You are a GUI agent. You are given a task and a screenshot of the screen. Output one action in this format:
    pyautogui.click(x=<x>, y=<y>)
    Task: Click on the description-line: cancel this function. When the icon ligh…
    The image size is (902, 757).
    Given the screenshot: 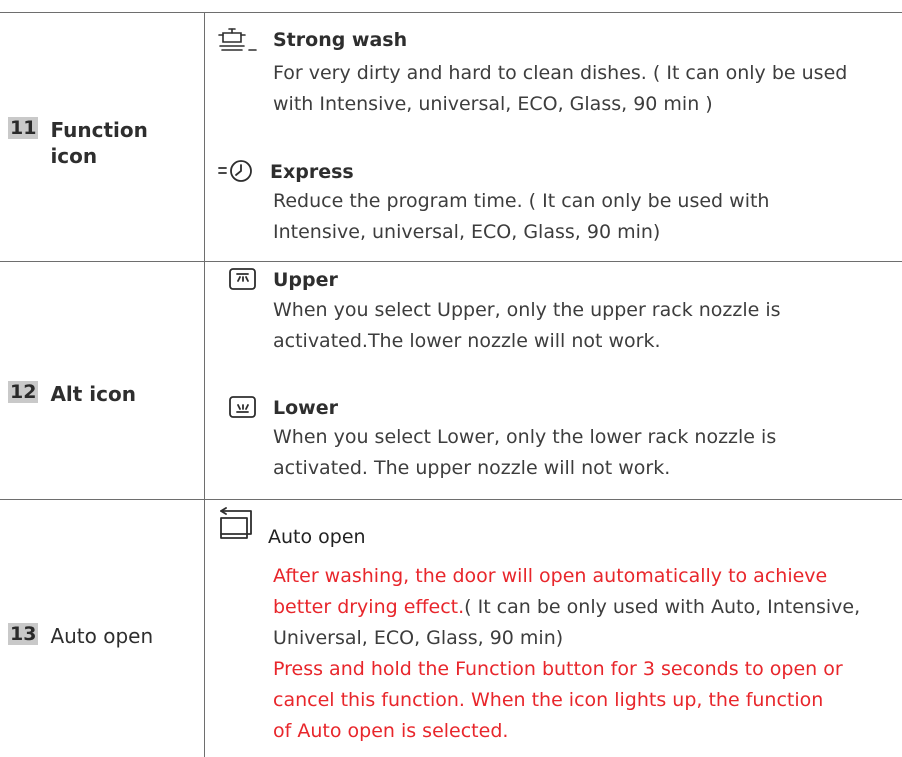 What is the action you would take?
    pyautogui.click(x=548, y=700)
    